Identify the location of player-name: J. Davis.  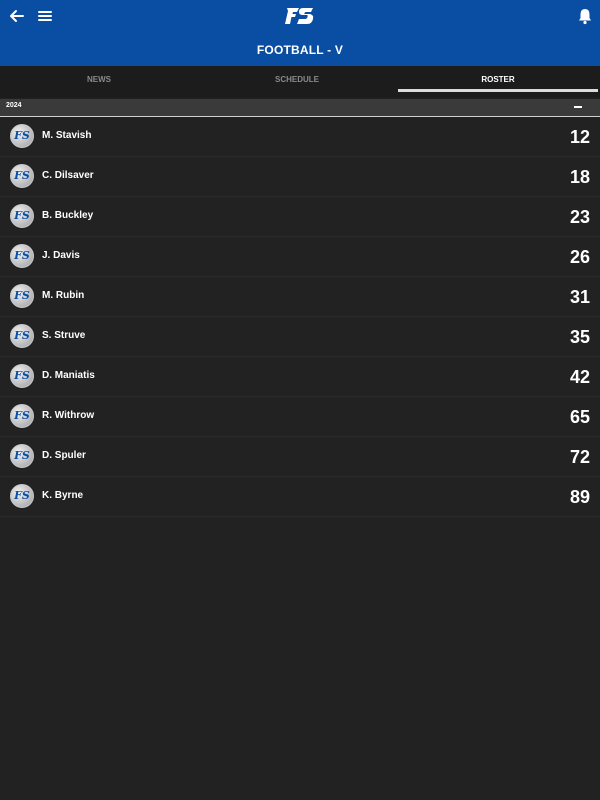
(61, 255).